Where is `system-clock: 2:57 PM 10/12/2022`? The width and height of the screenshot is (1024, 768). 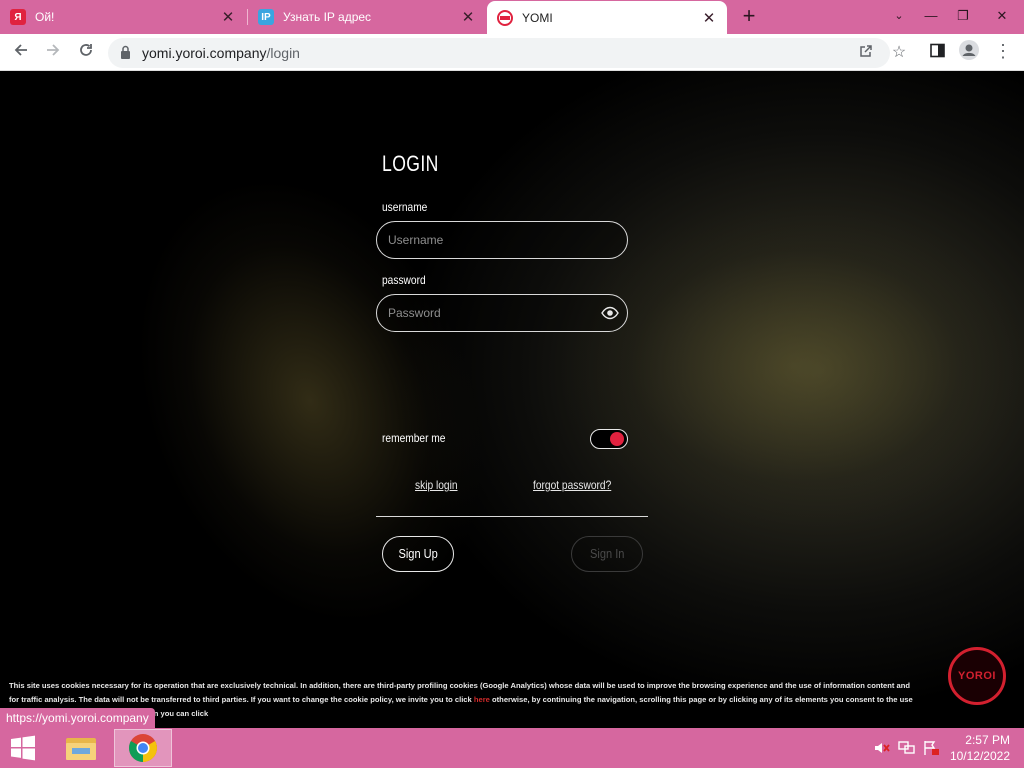
system-clock: 2:57 PM 10/12/2022 is located at coordinates (975, 748).